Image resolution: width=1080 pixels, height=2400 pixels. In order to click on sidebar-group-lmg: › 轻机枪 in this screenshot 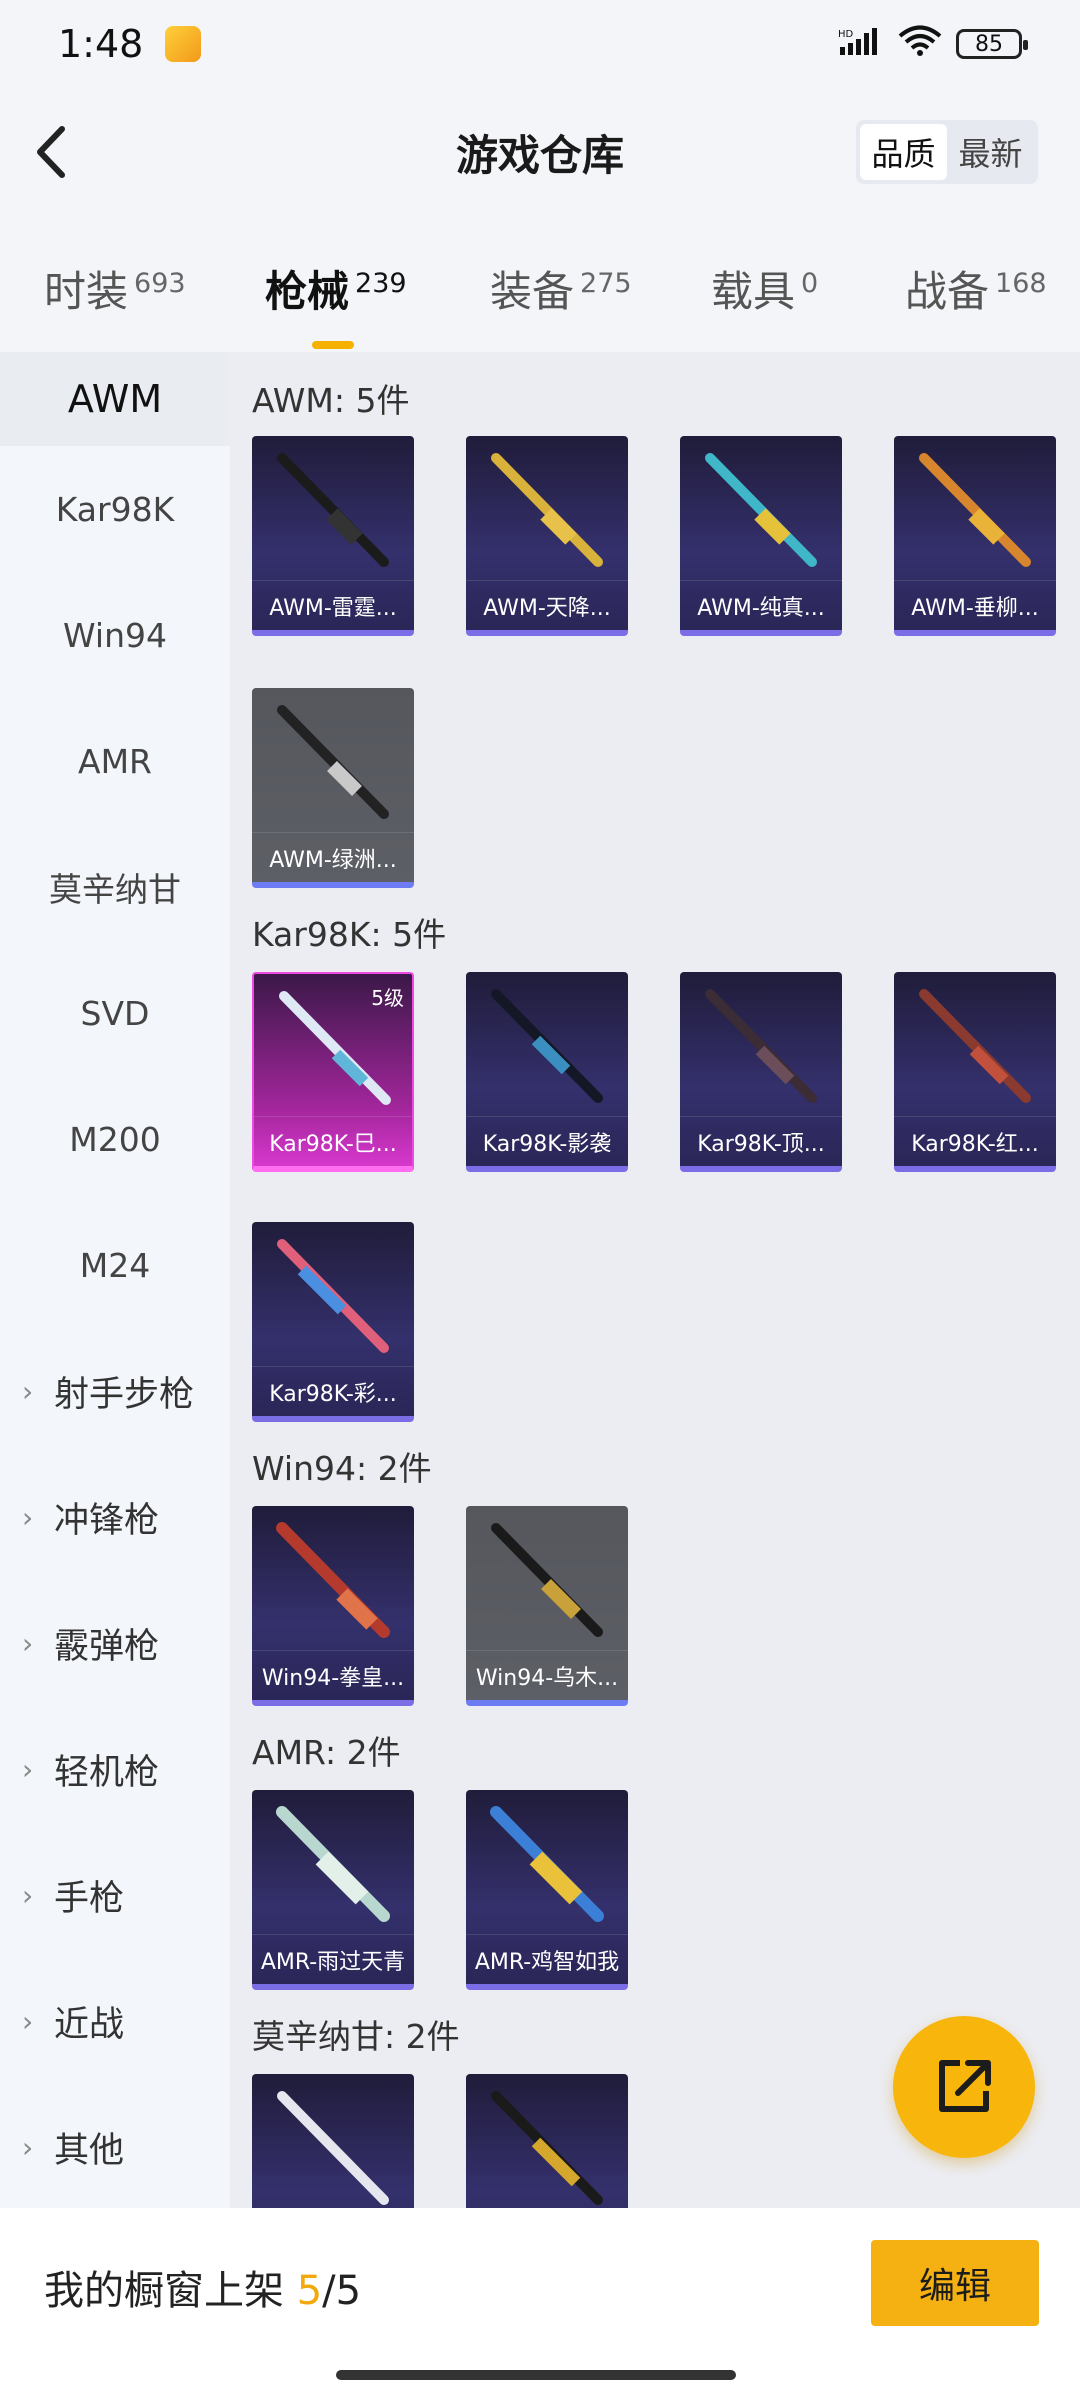, I will do `click(115, 1769)`.